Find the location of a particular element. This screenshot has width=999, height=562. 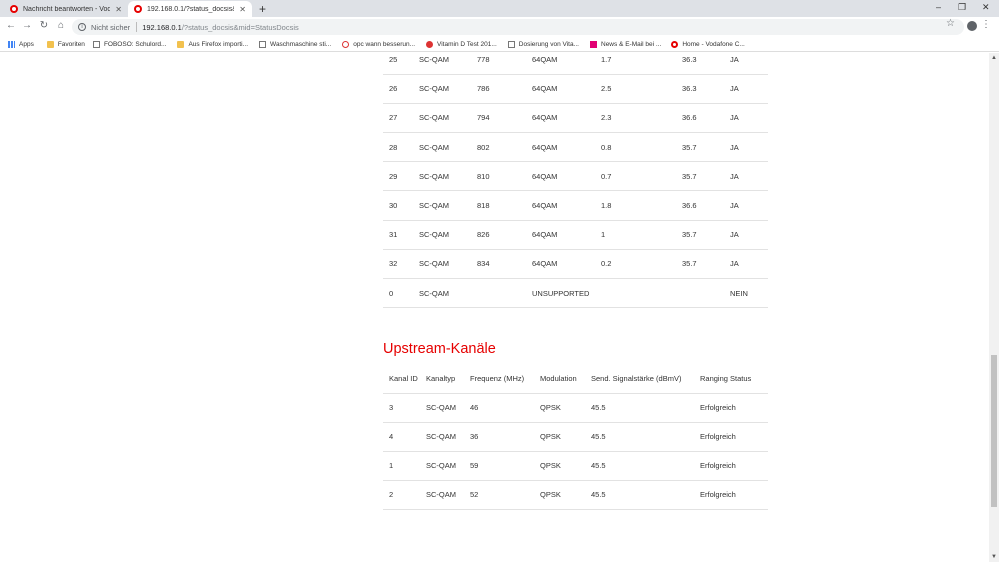

table-cell: 1 is located at coordinates (404, 466).